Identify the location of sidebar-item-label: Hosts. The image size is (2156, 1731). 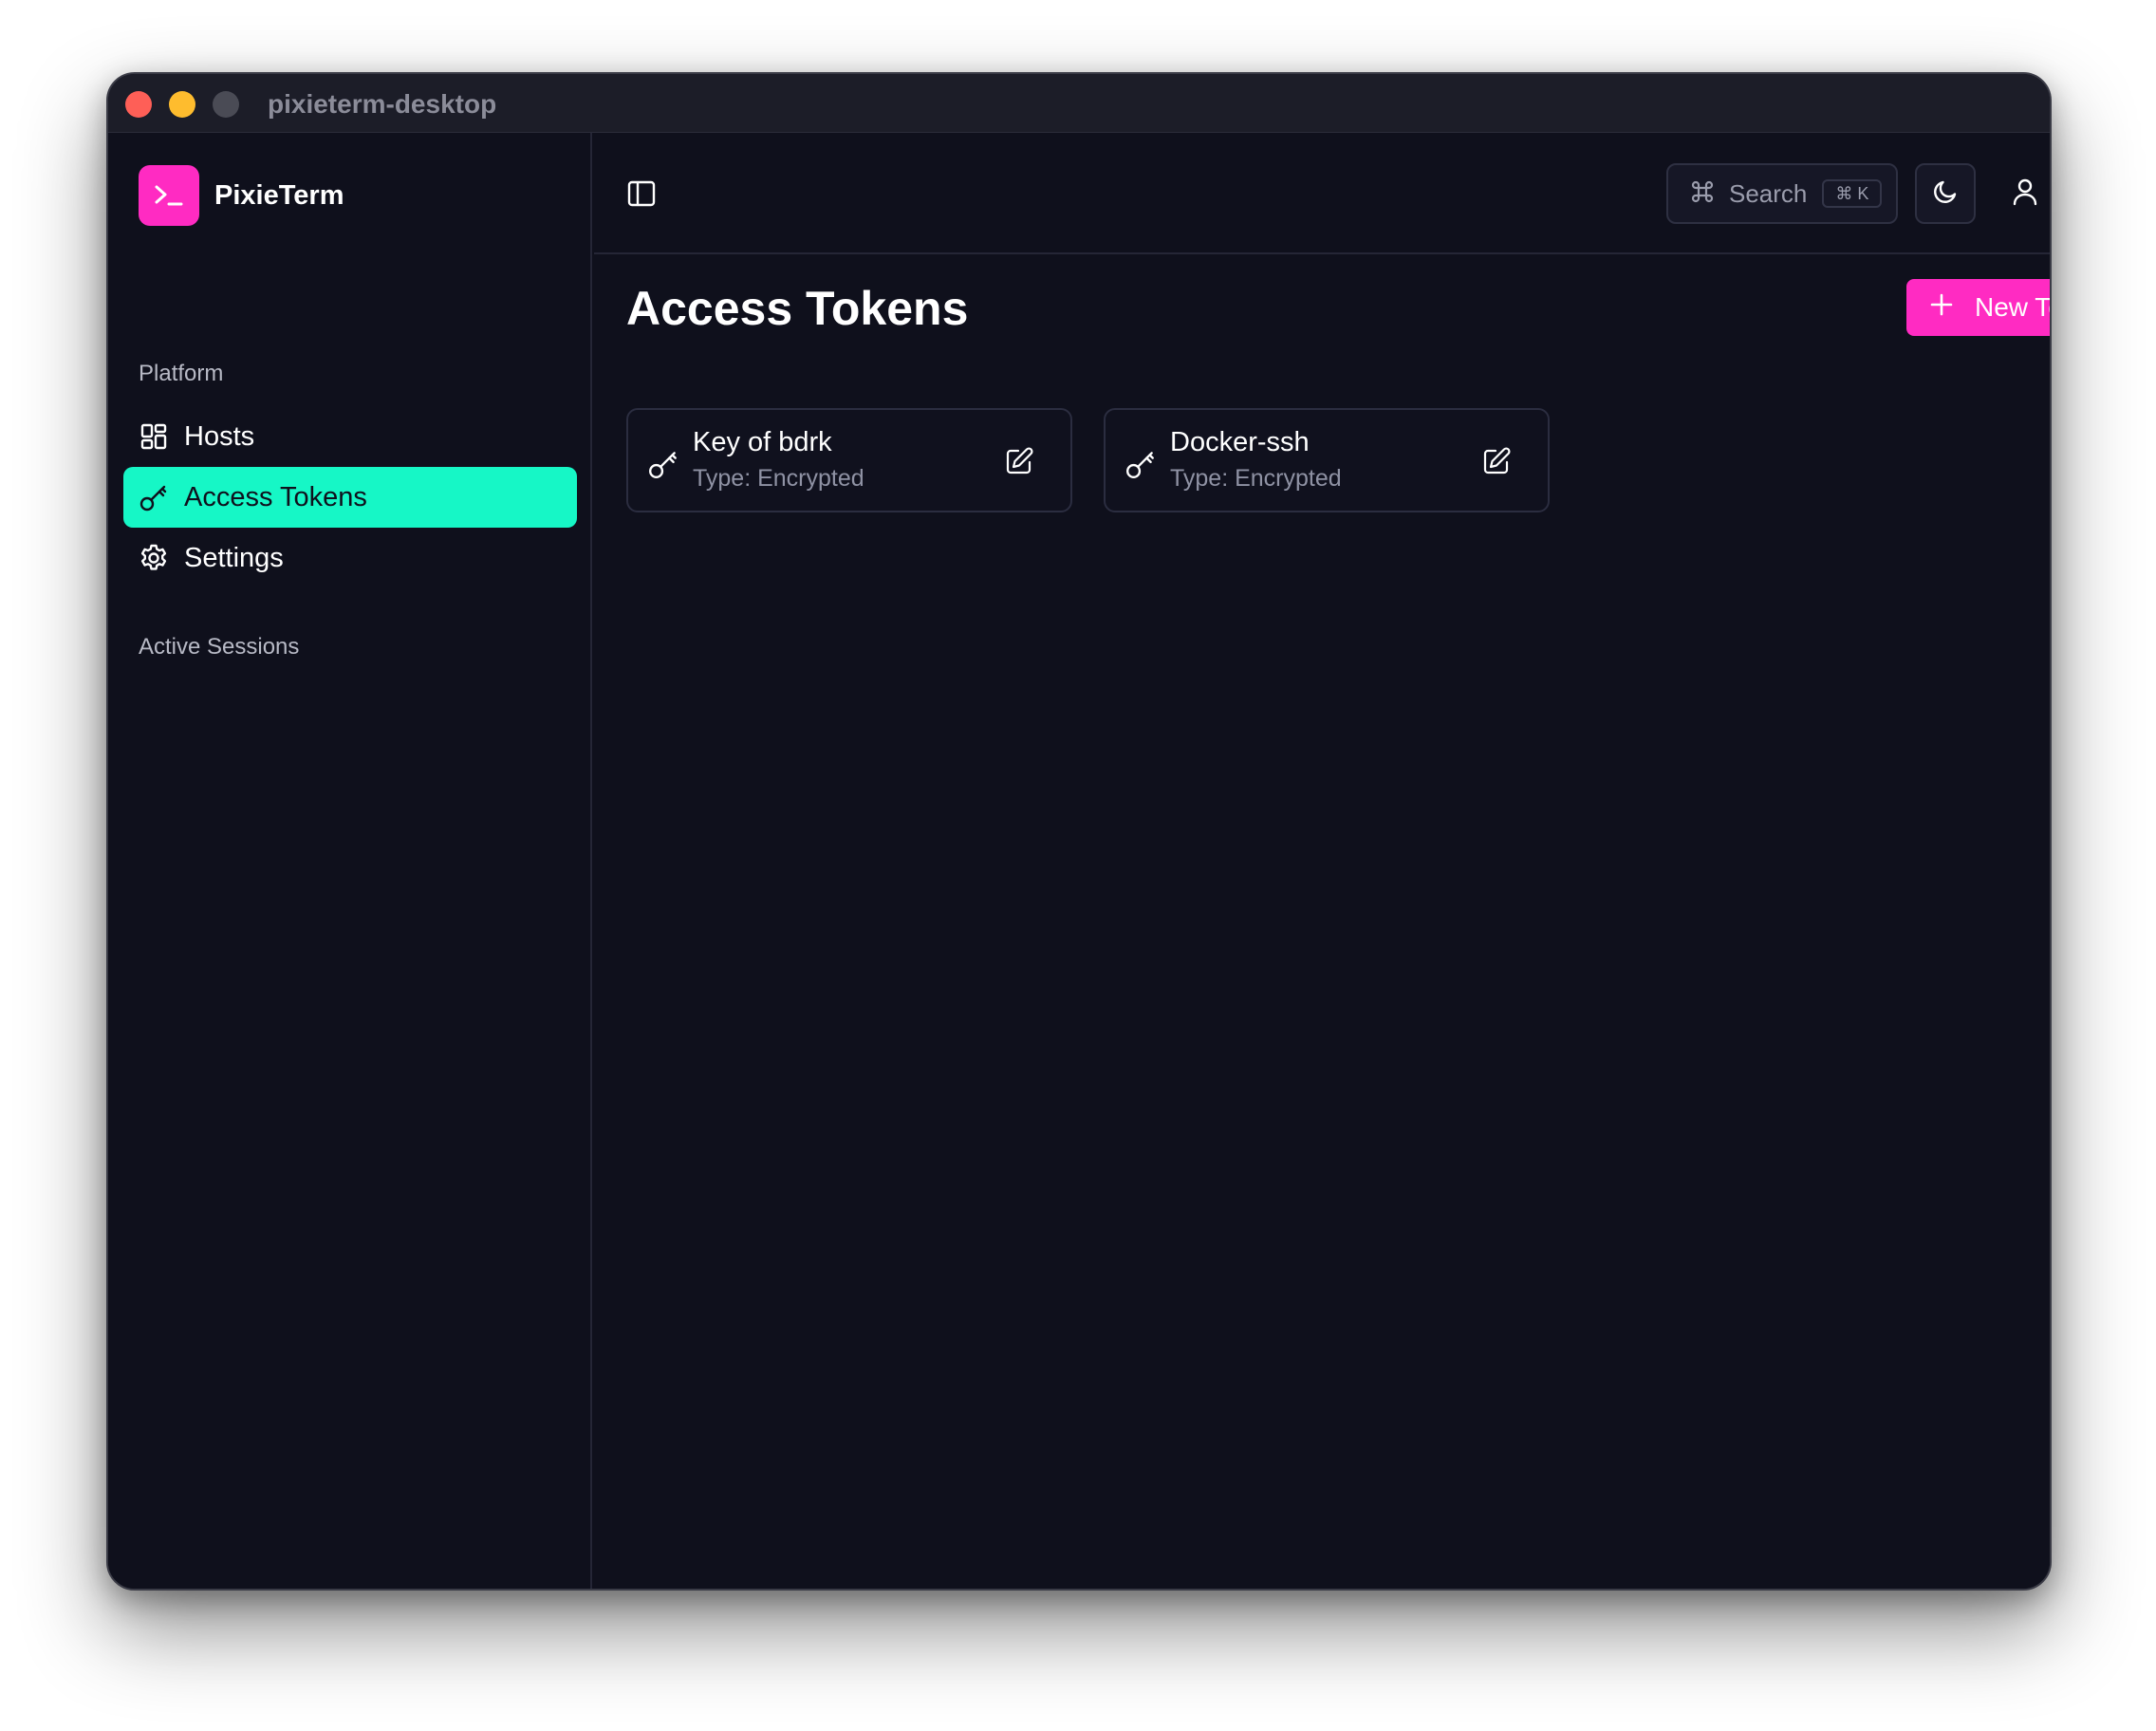
(219, 436).